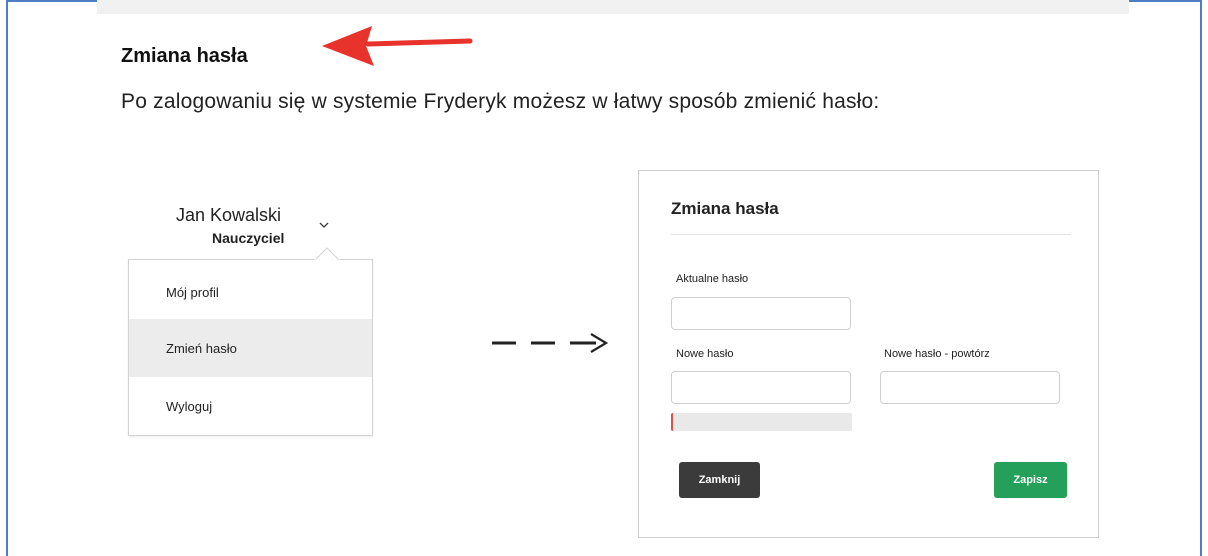 This screenshot has width=1208, height=556. What do you see at coordinates (184, 56) in the screenshot?
I see `page-title: Zmiana hasła` at bounding box center [184, 56].